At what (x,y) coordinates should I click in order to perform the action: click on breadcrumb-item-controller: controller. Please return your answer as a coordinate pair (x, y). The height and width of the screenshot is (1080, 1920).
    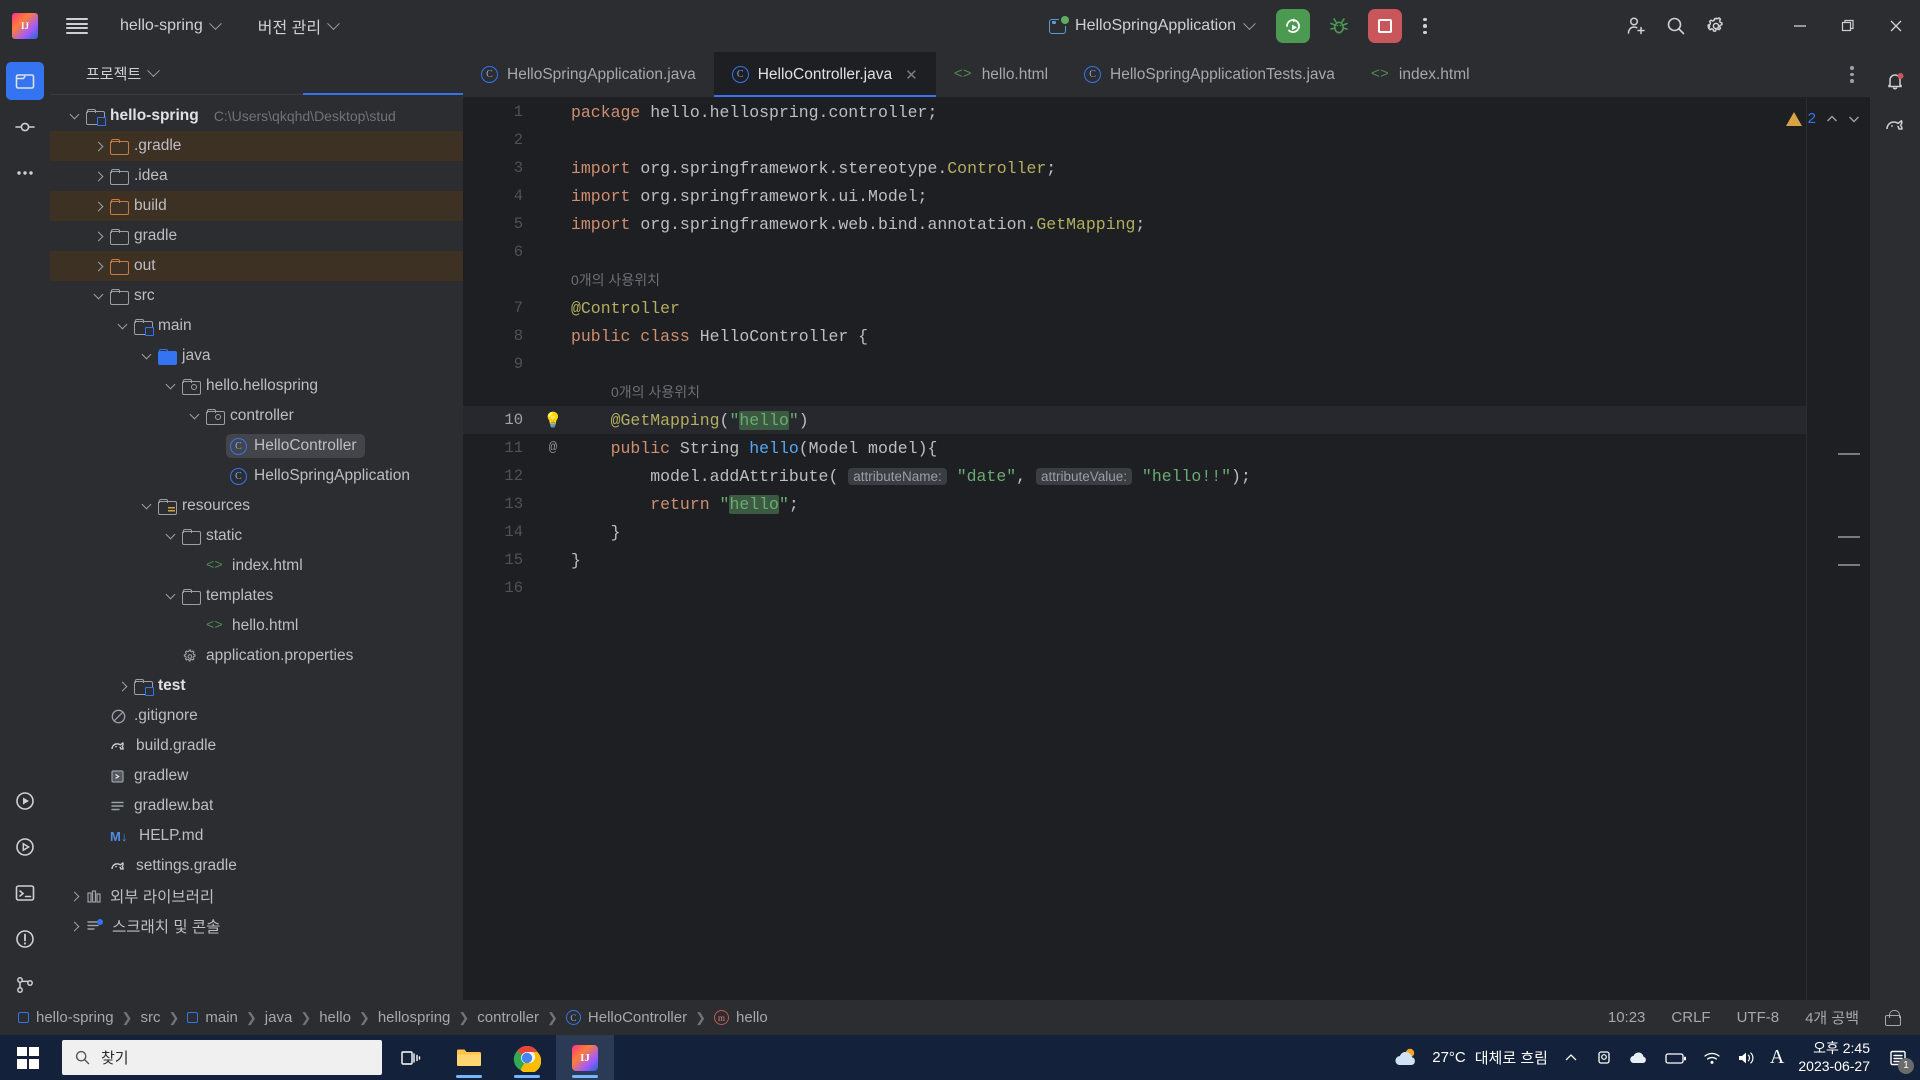
    Looking at the image, I should click on (508, 1017).